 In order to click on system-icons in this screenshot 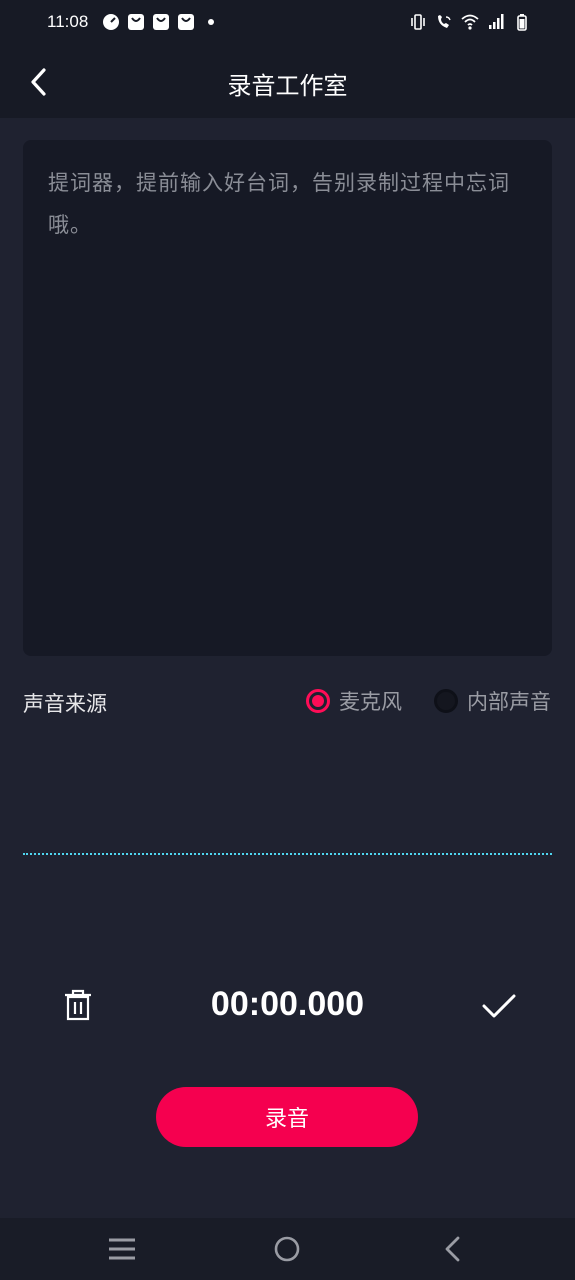, I will do `click(470, 22)`.